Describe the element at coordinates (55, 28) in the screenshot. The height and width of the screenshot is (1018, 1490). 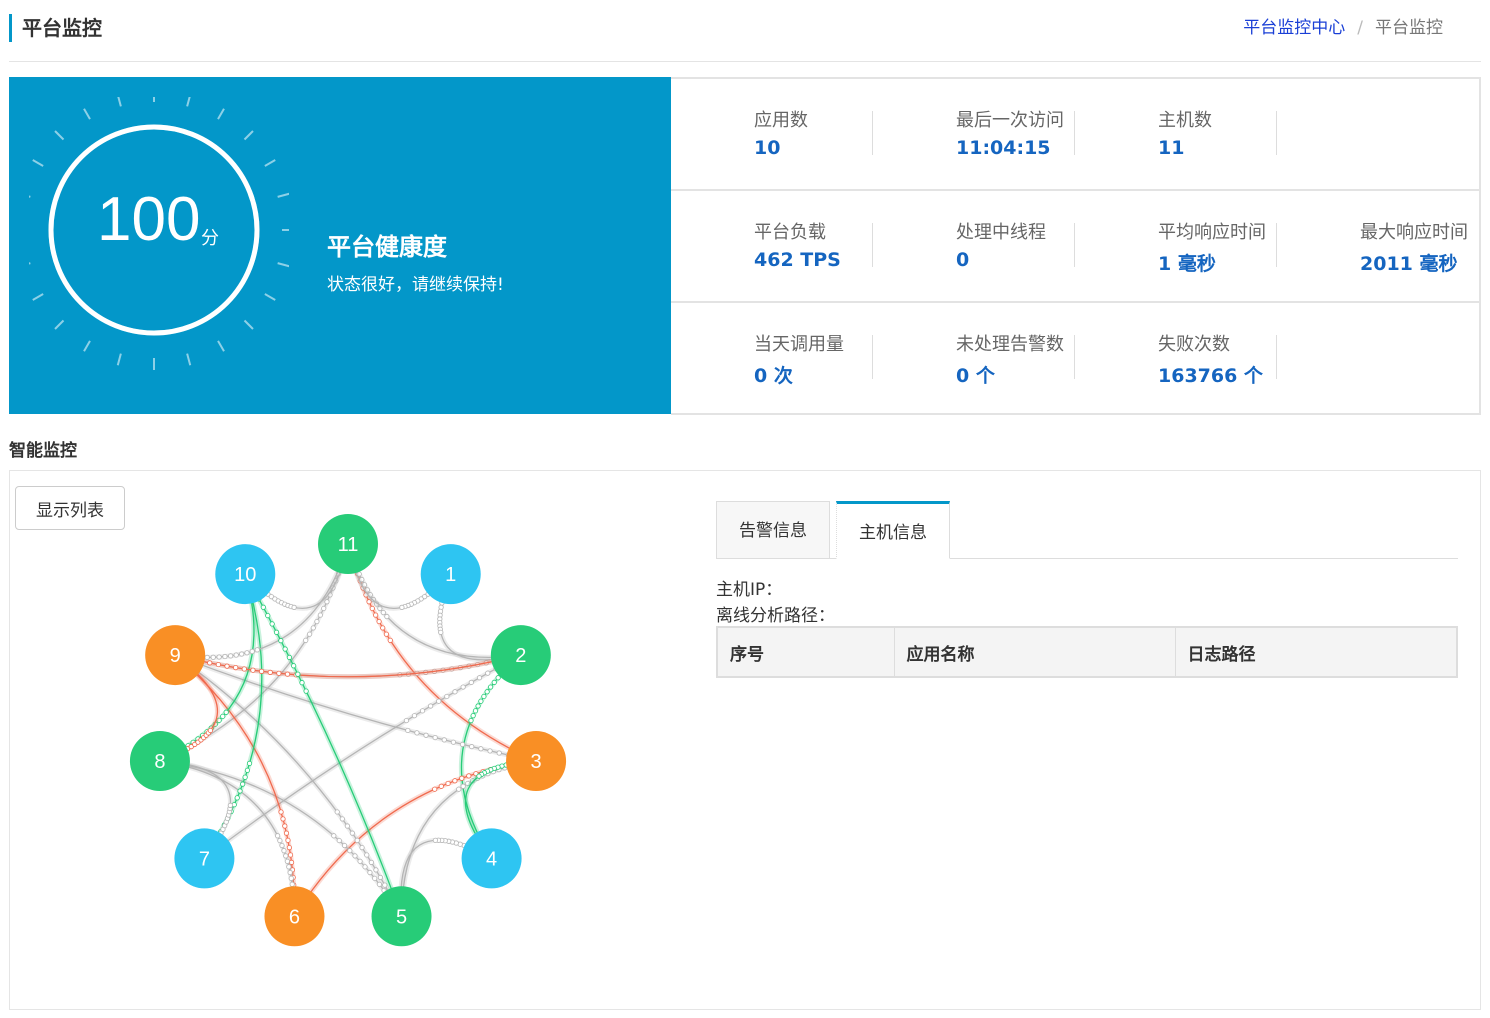
I see `page-title: 平台监控` at that location.